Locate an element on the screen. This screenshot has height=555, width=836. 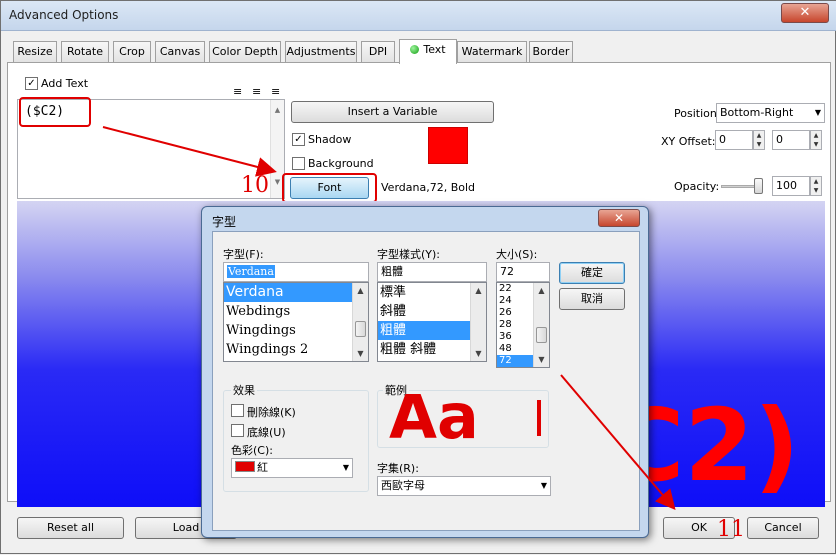
active-dot-icon is located at coordinates (415, 49).